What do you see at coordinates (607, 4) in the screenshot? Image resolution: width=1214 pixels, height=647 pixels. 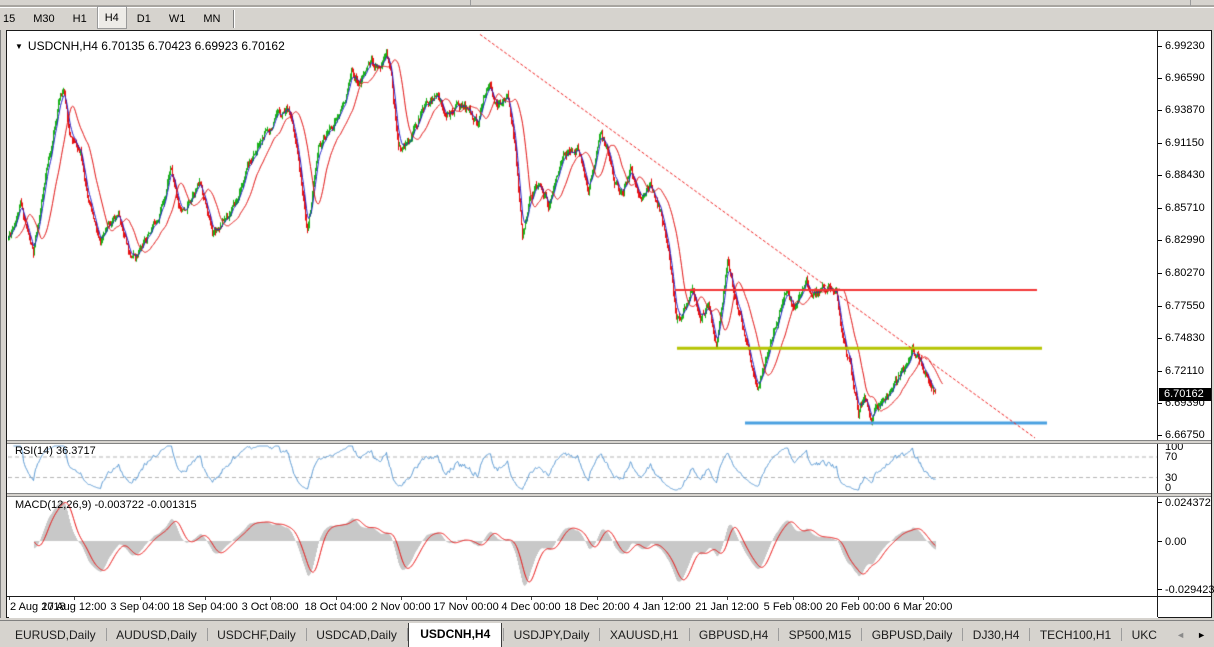 I see `top-toolbar-strip` at bounding box center [607, 4].